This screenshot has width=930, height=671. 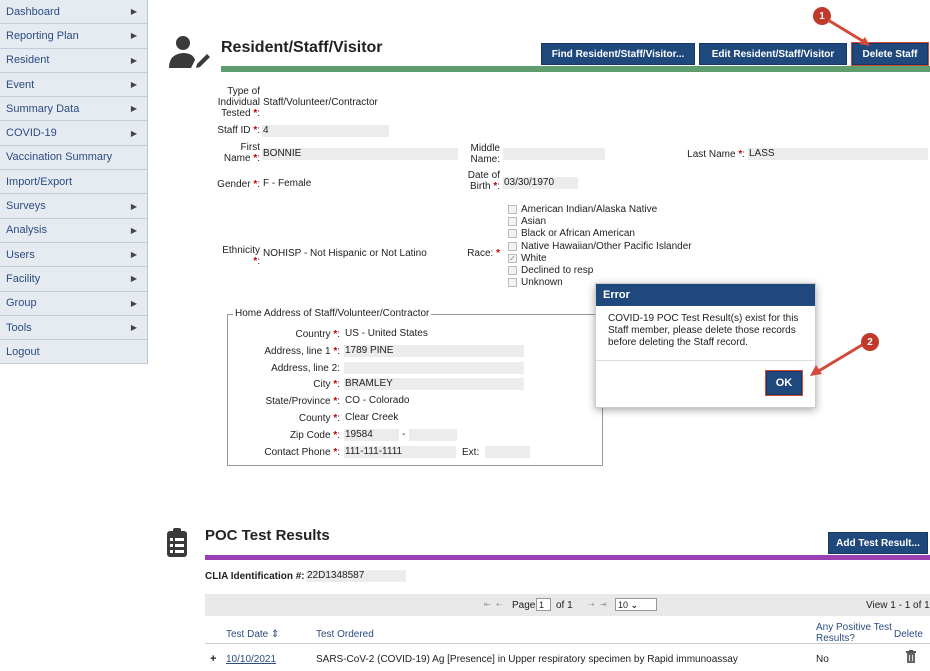 What do you see at coordinates (434, 351) in the screenshot?
I see `address-line1-field: 1789 PINE` at bounding box center [434, 351].